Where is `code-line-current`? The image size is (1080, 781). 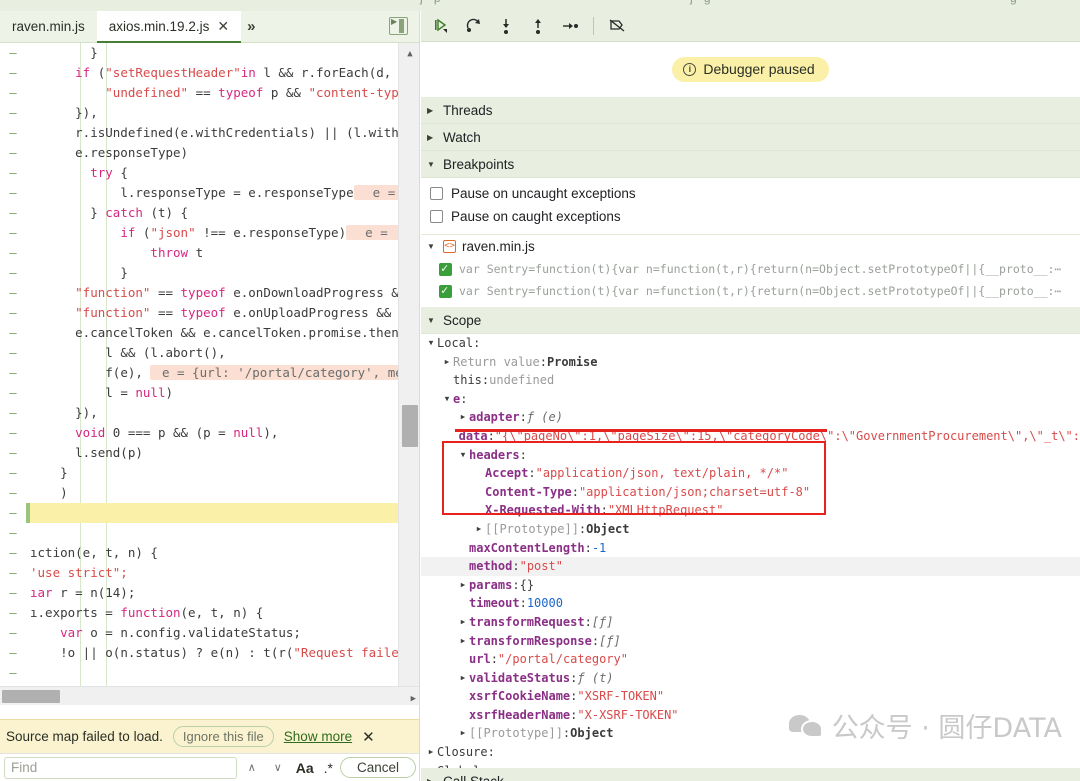 code-line-current is located at coordinates (212, 513).